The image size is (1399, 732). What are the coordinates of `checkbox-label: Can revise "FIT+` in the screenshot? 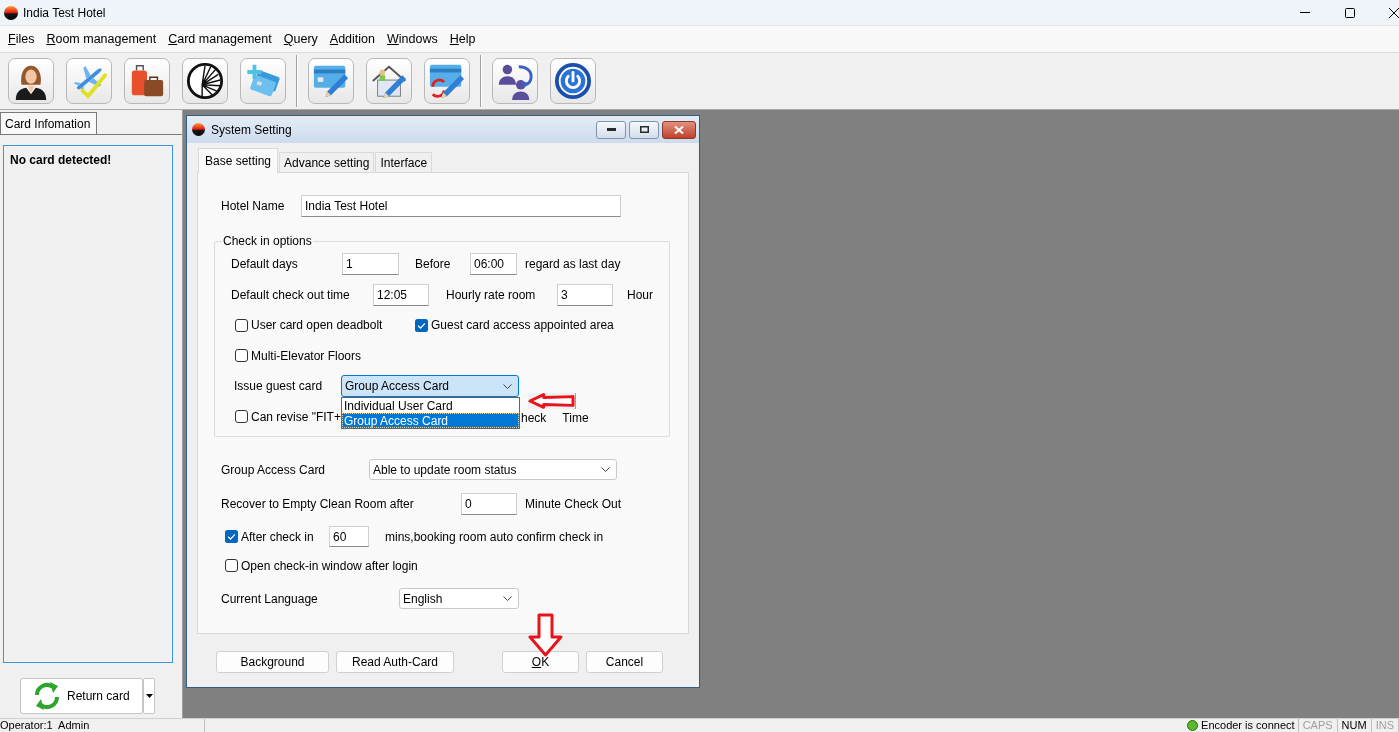 It's located at (296, 416).